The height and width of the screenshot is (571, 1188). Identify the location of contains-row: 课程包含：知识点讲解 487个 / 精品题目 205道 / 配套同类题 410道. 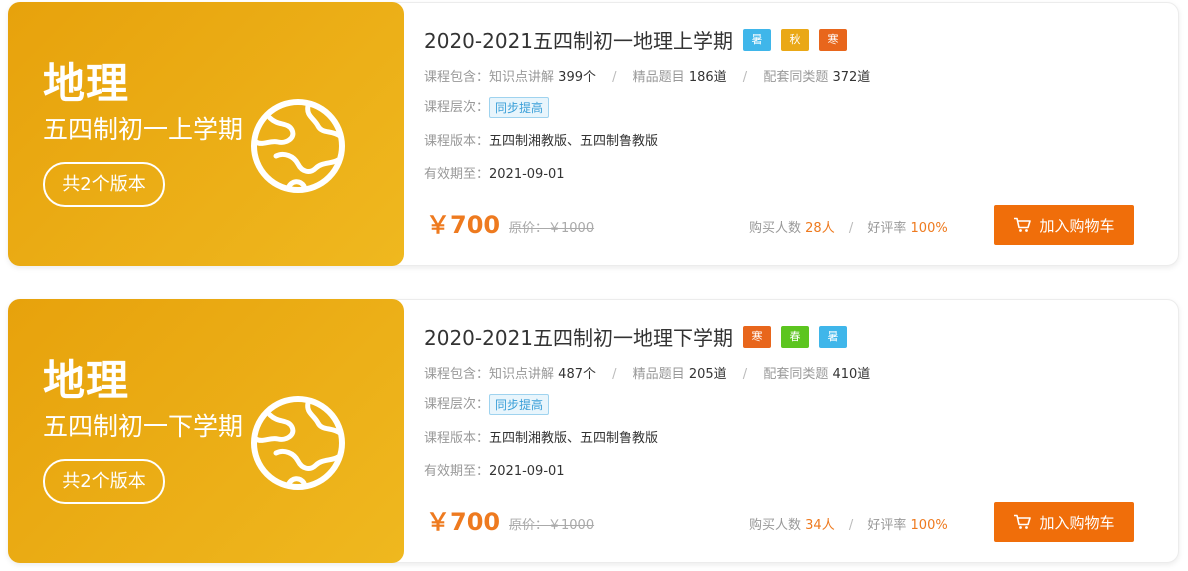
(647, 372).